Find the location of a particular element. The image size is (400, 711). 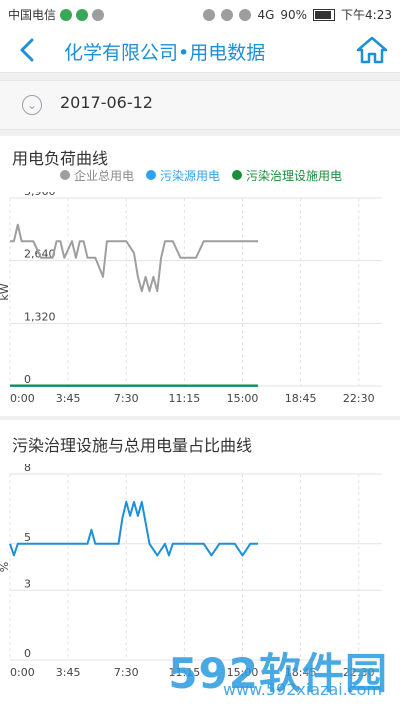

status-right: 4G 90% 下午4:23 is located at coordinates (297, 14).